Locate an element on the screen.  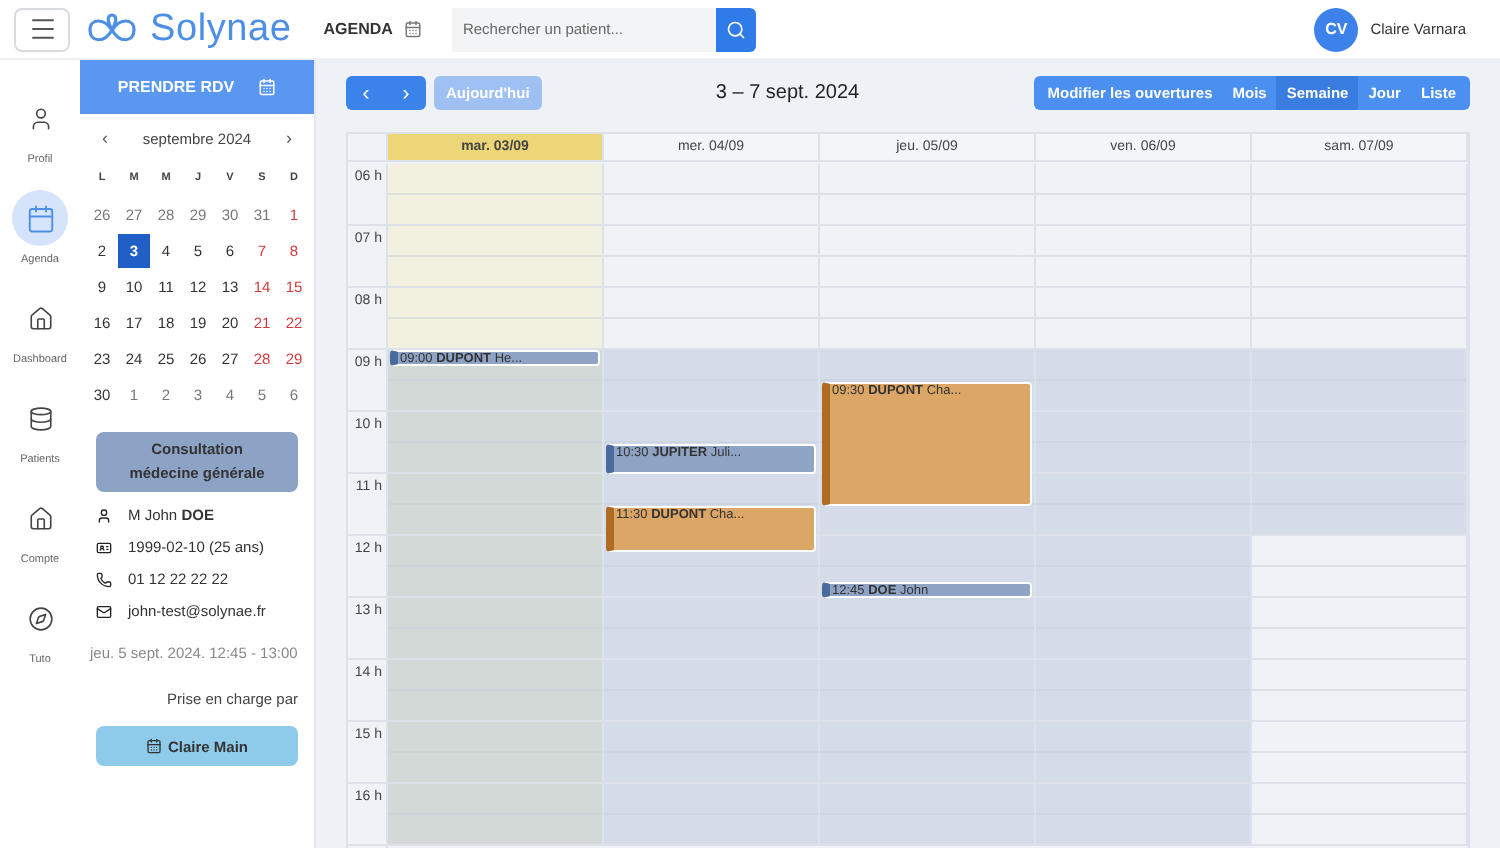
person-icon is located at coordinates (104, 515).